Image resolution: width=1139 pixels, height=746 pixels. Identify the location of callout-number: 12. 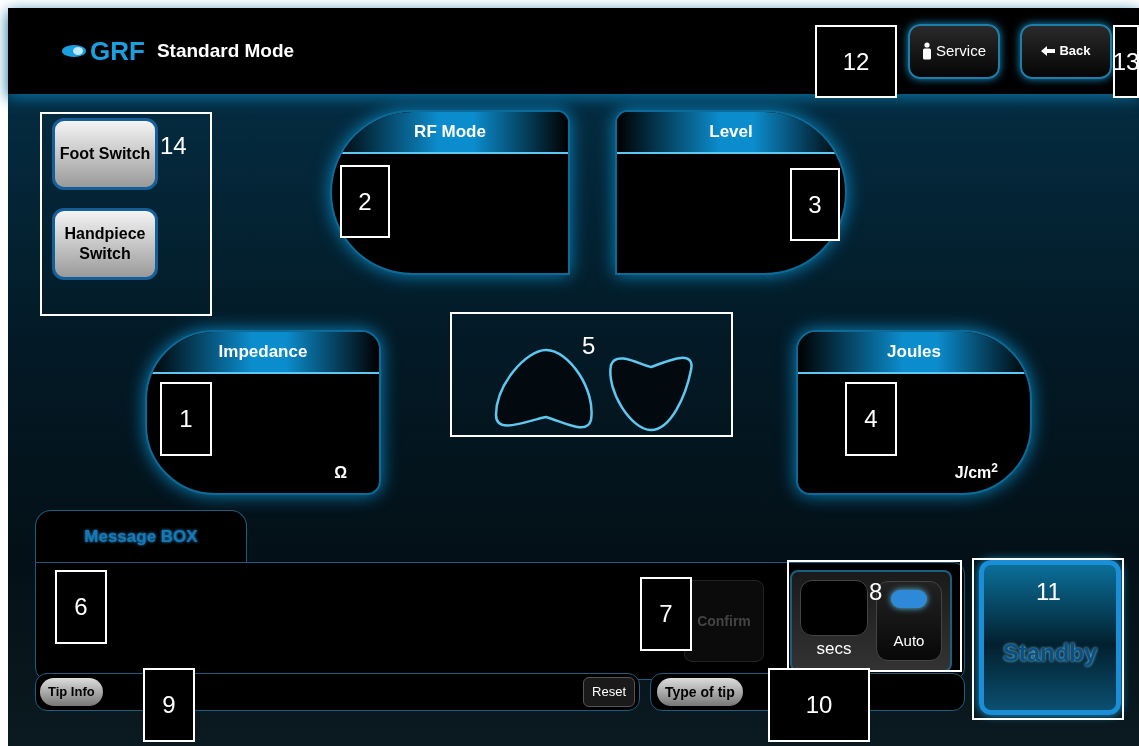
(856, 61).